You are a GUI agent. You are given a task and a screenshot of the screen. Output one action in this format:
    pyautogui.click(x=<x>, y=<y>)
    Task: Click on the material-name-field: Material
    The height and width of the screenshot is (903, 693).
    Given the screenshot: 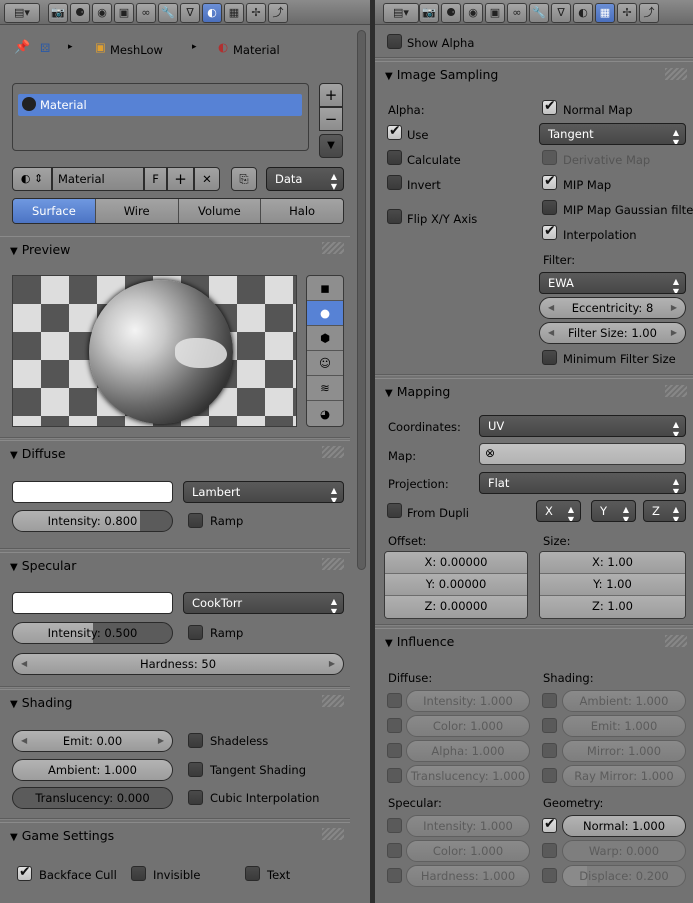 What is the action you would take?
    pyautogui.click(x=98, y=179)
    